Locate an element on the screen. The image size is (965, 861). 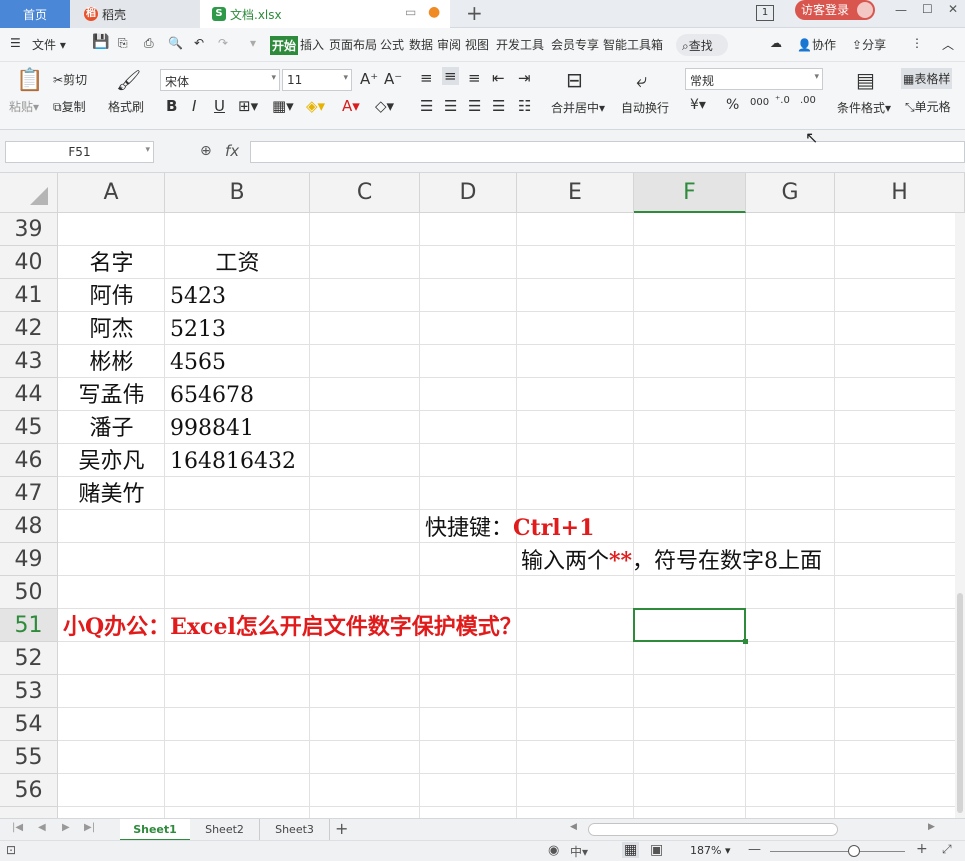
indent-increase-icon: ⇥ is located at coordinates (524, 78).